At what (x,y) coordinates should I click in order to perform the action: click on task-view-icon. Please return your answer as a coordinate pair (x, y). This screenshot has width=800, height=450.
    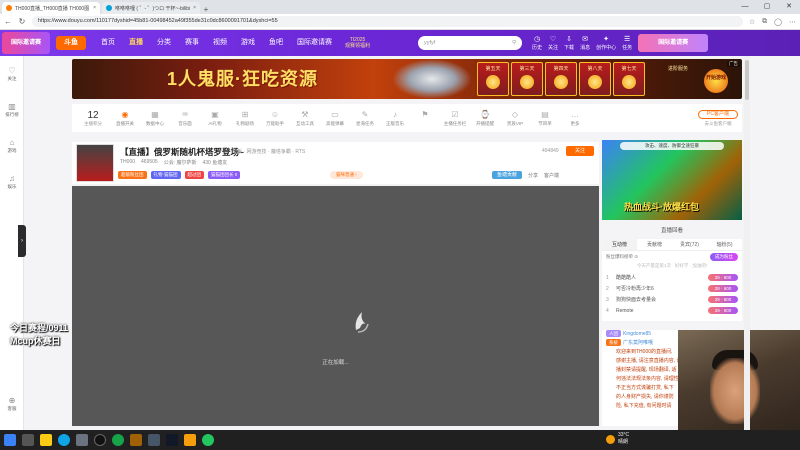
    Looking at the image, I should click on (28, 440).